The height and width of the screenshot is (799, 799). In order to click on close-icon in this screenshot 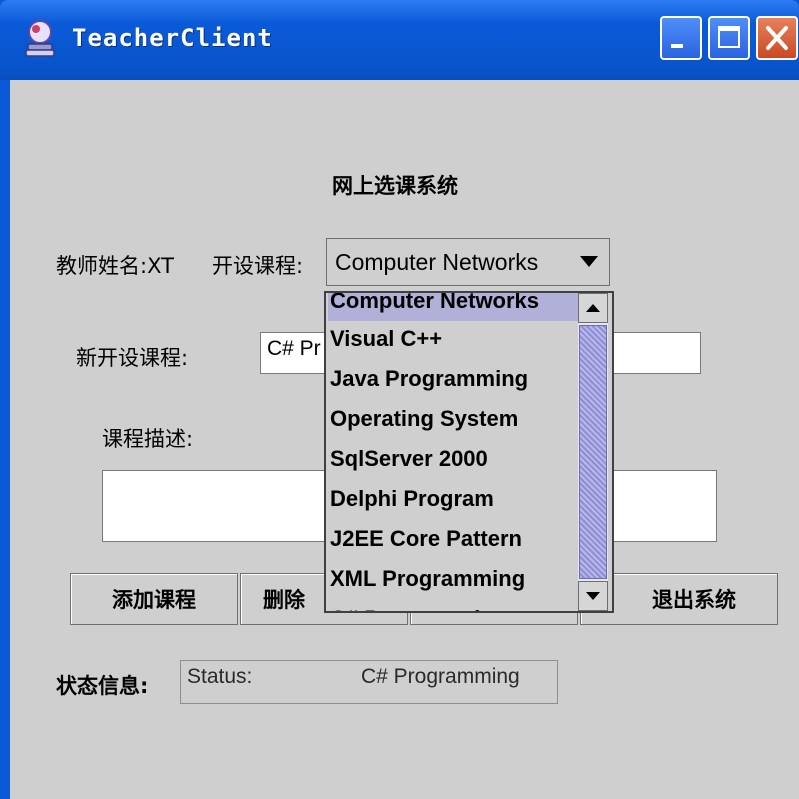, I will do `click(777, 38)`.